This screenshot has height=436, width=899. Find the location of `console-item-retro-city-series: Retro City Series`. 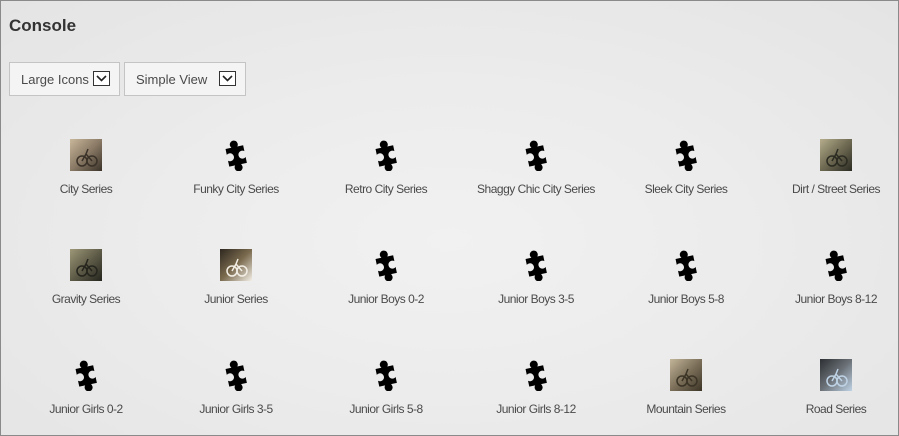

console-item-retro-city-series: Retro City Series is located at coordinates (386, 173).